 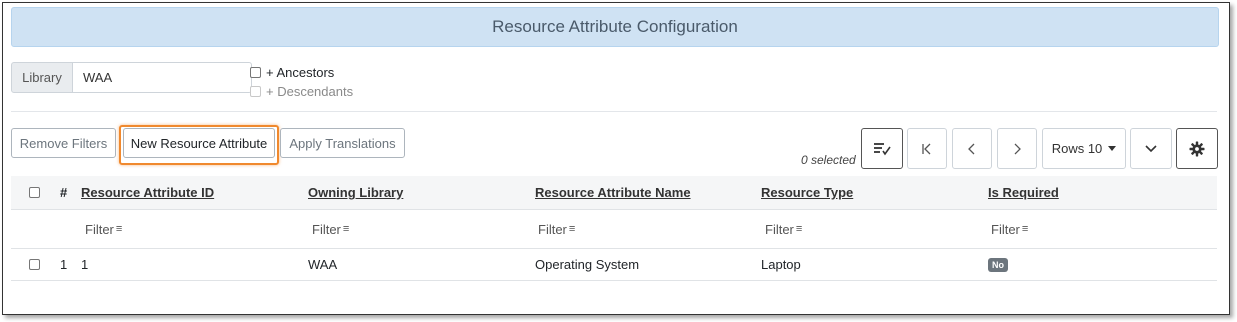 I want to click on status-badge: No, so click(x=998, y=264).